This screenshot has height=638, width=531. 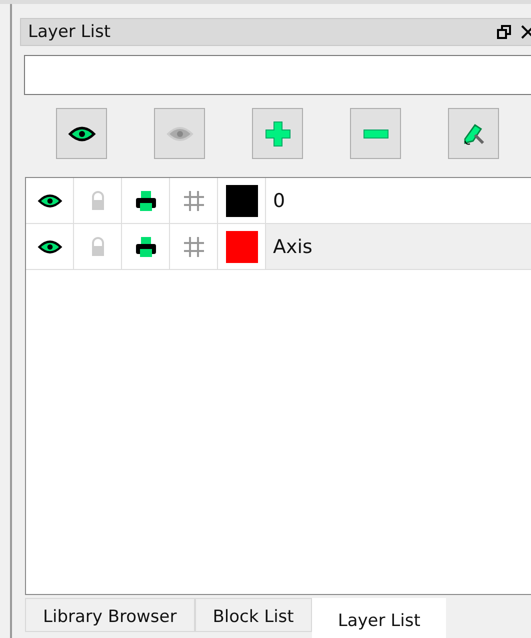 What do you see at coordinates (277, 75) in the screenshot?
I see `filter-field` at bounding box center [277, 75].